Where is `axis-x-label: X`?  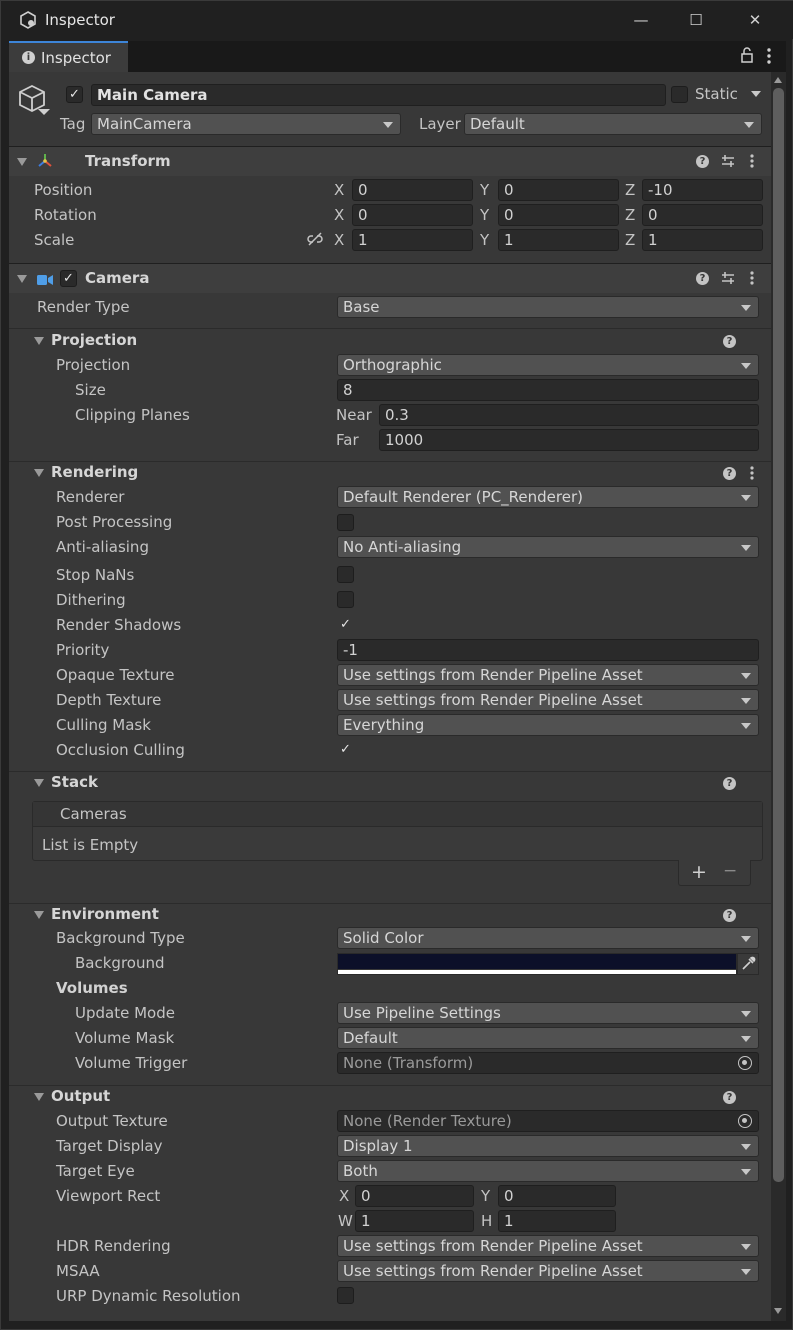 axis-x-label: X is located at coordinates (339, 240).